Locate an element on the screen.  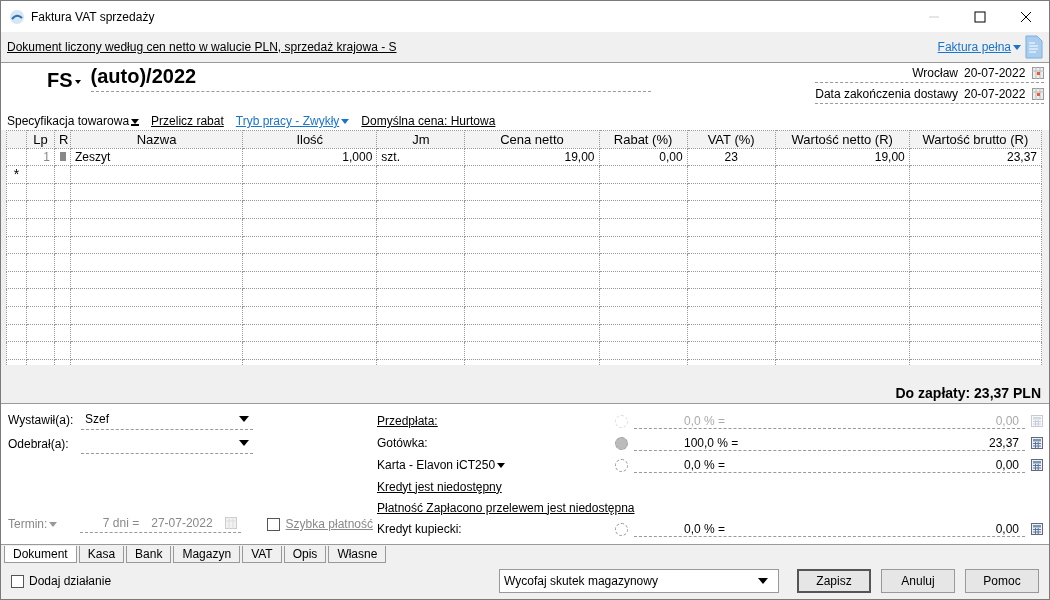
new-row-marker: * is located at coordinates (16, 174).